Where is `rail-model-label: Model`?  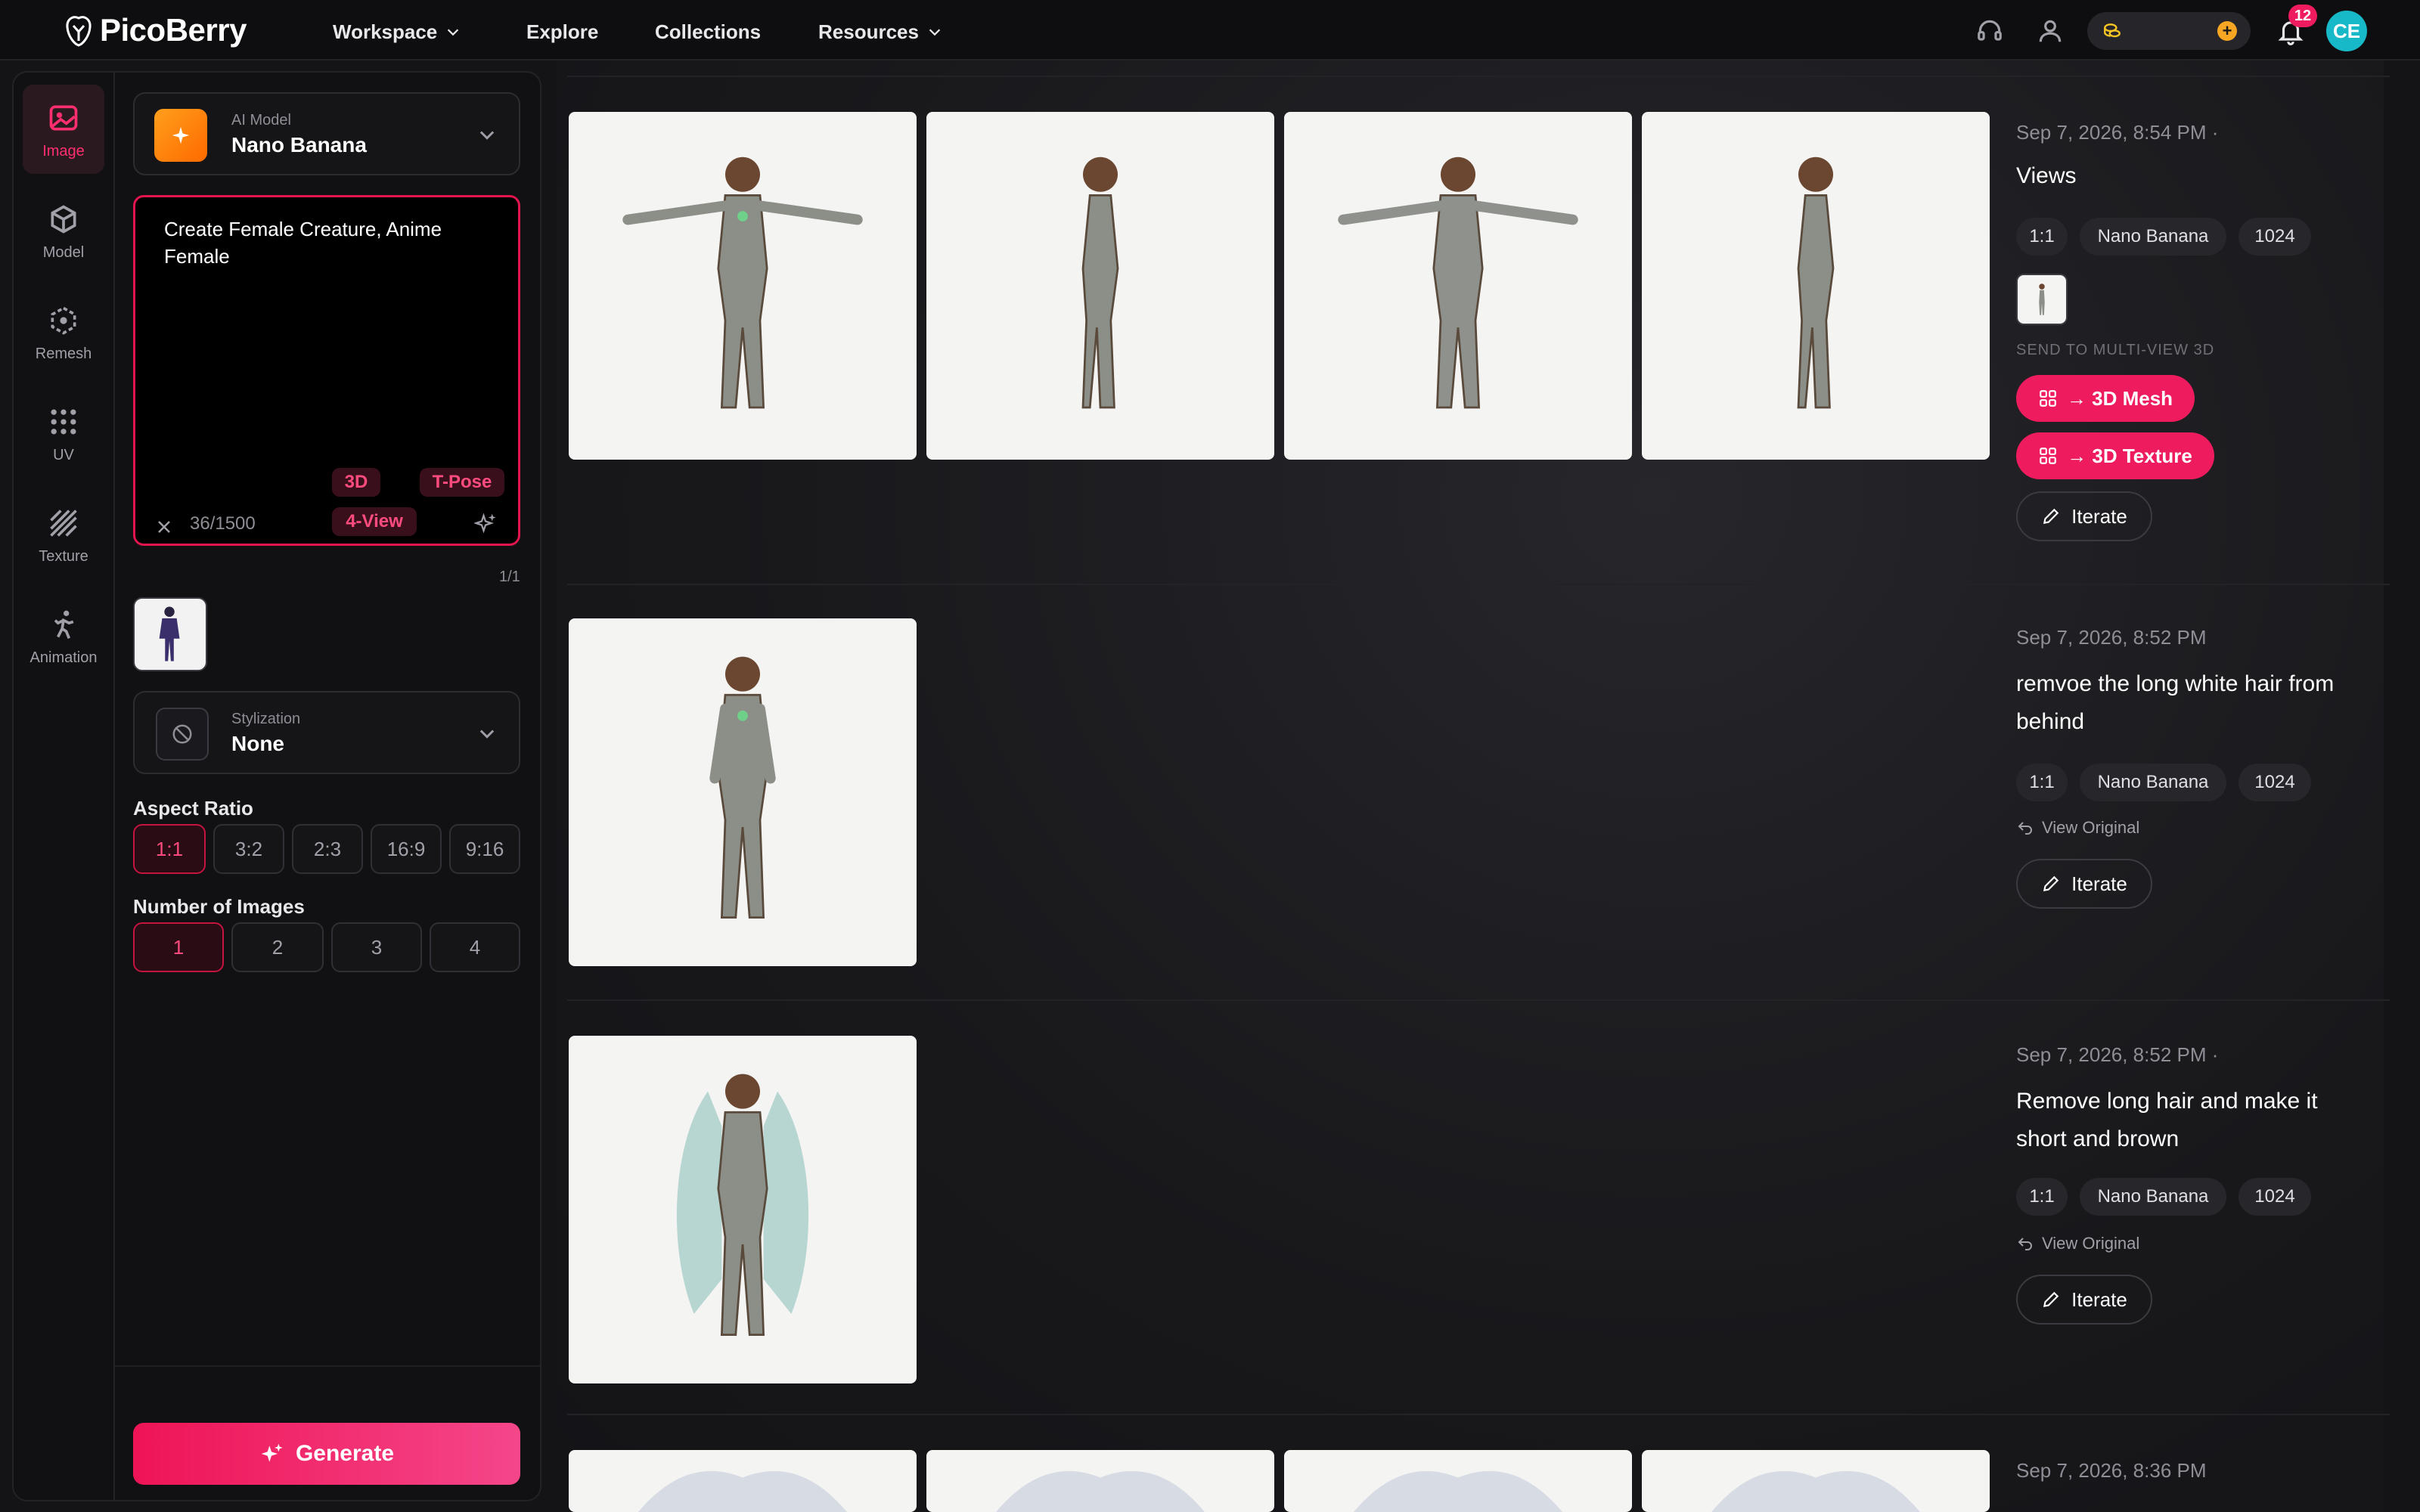 rail-model-label: Model is located at coordinates (64, 253).